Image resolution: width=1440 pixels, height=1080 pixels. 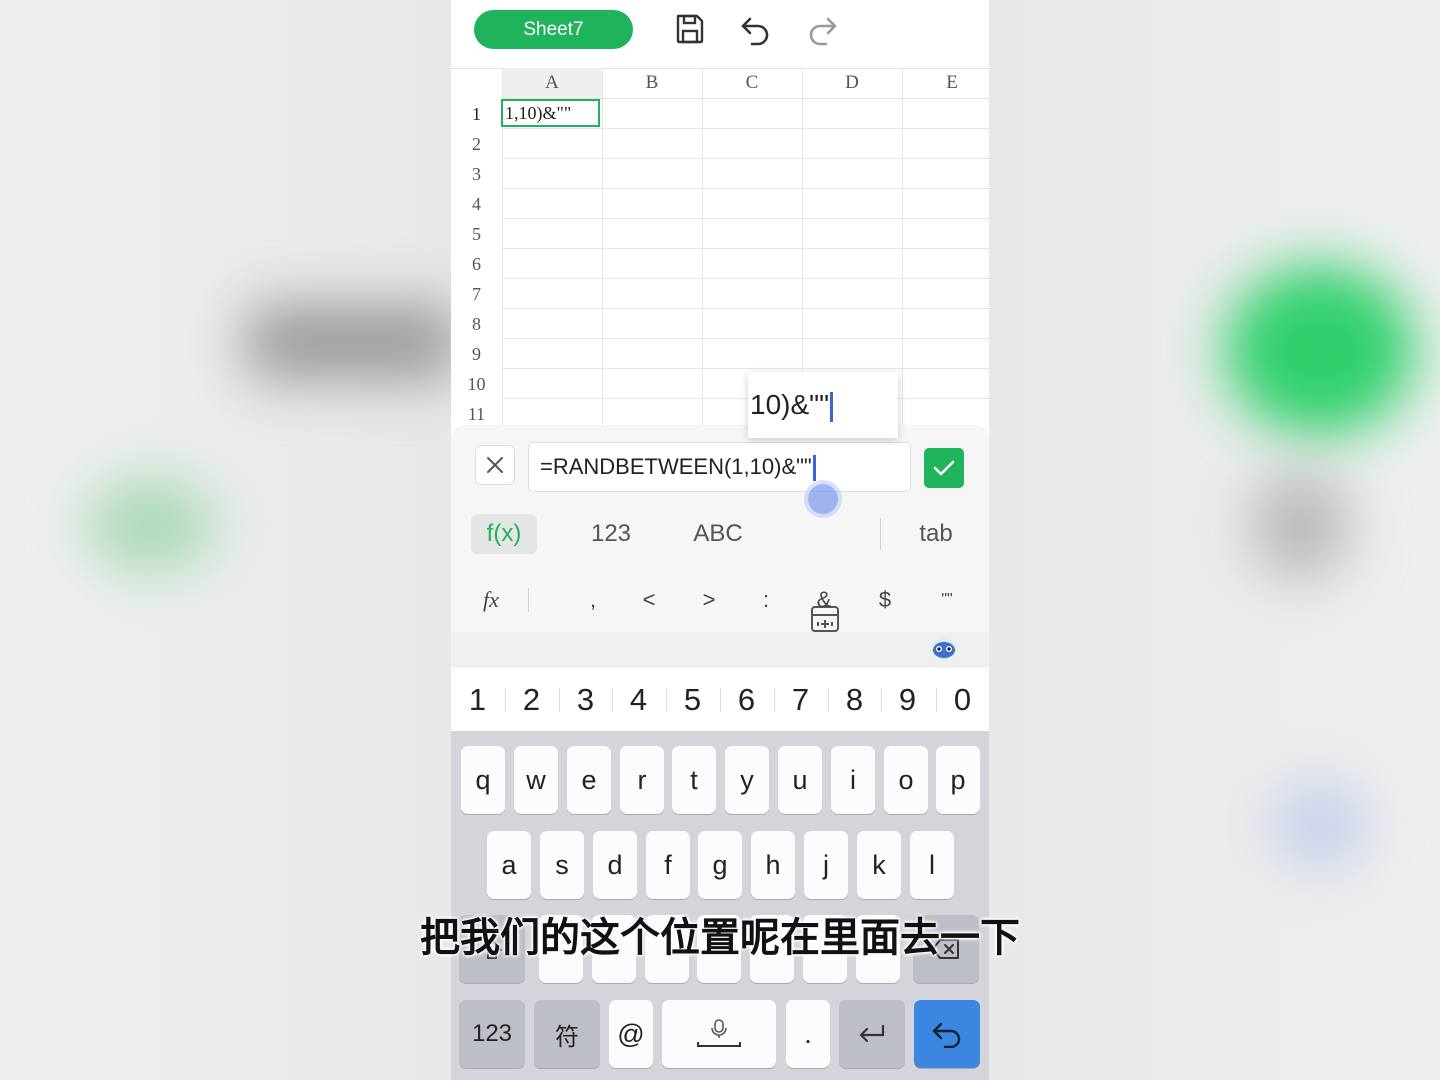 What do you see at coordinates (585, 699) in the screenshot?
I see `key-3: 3` at bounding box center [585, 699].